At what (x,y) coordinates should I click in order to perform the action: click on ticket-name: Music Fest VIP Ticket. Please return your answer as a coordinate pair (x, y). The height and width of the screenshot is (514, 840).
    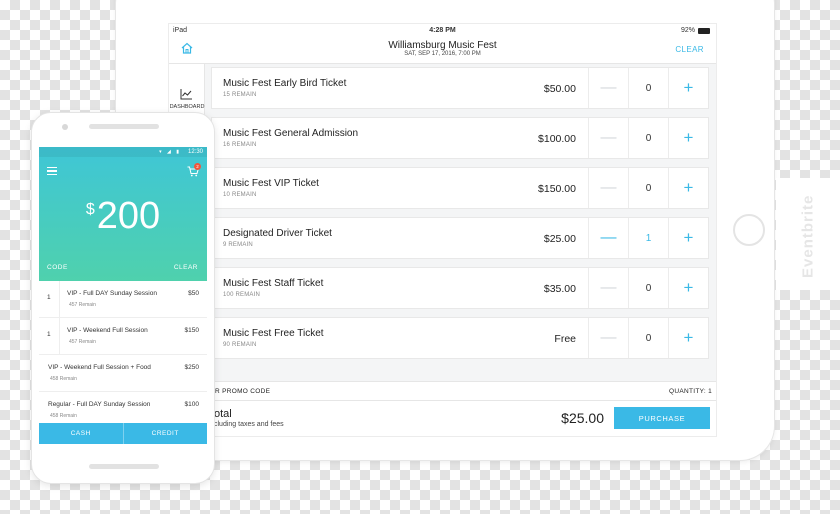
    Looking at the image, I should click on (271, 183).